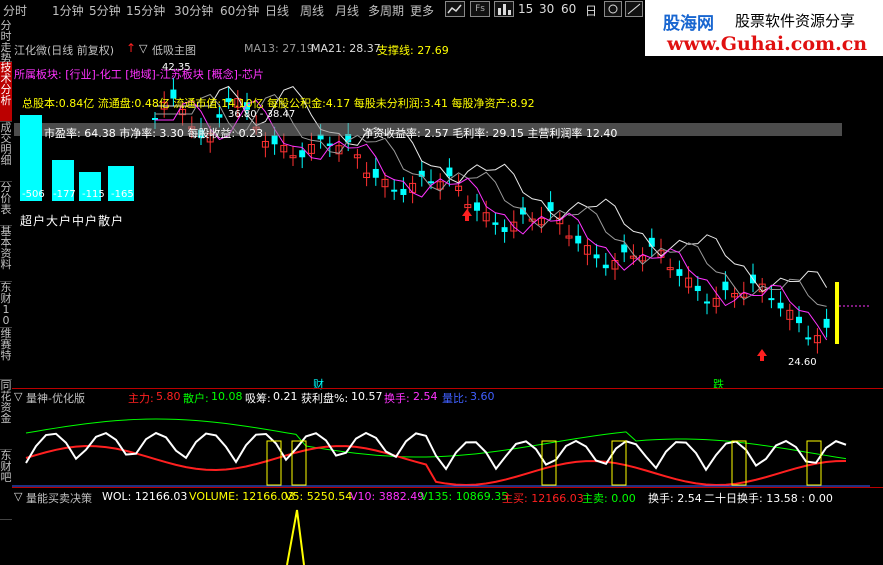 The width and height of the screenshot is (883, 565). I want to click on event-die: 跌, so click(718, 384).